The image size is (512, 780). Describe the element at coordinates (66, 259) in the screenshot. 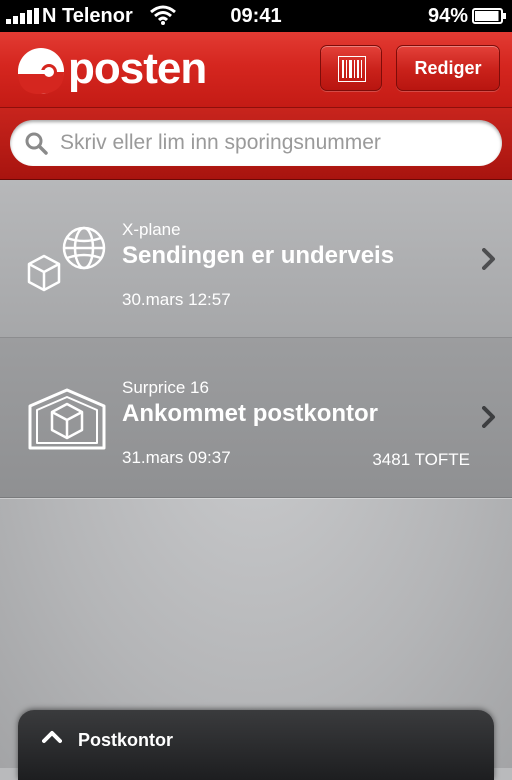

I see `package-globe-icon` at that location.